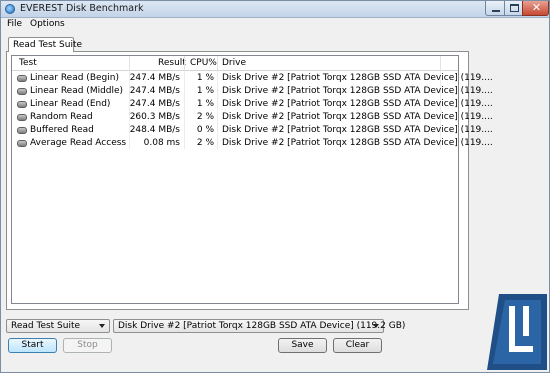  I want to click on window-title: EVEREST Disk Benchmark, so click(82, 8).